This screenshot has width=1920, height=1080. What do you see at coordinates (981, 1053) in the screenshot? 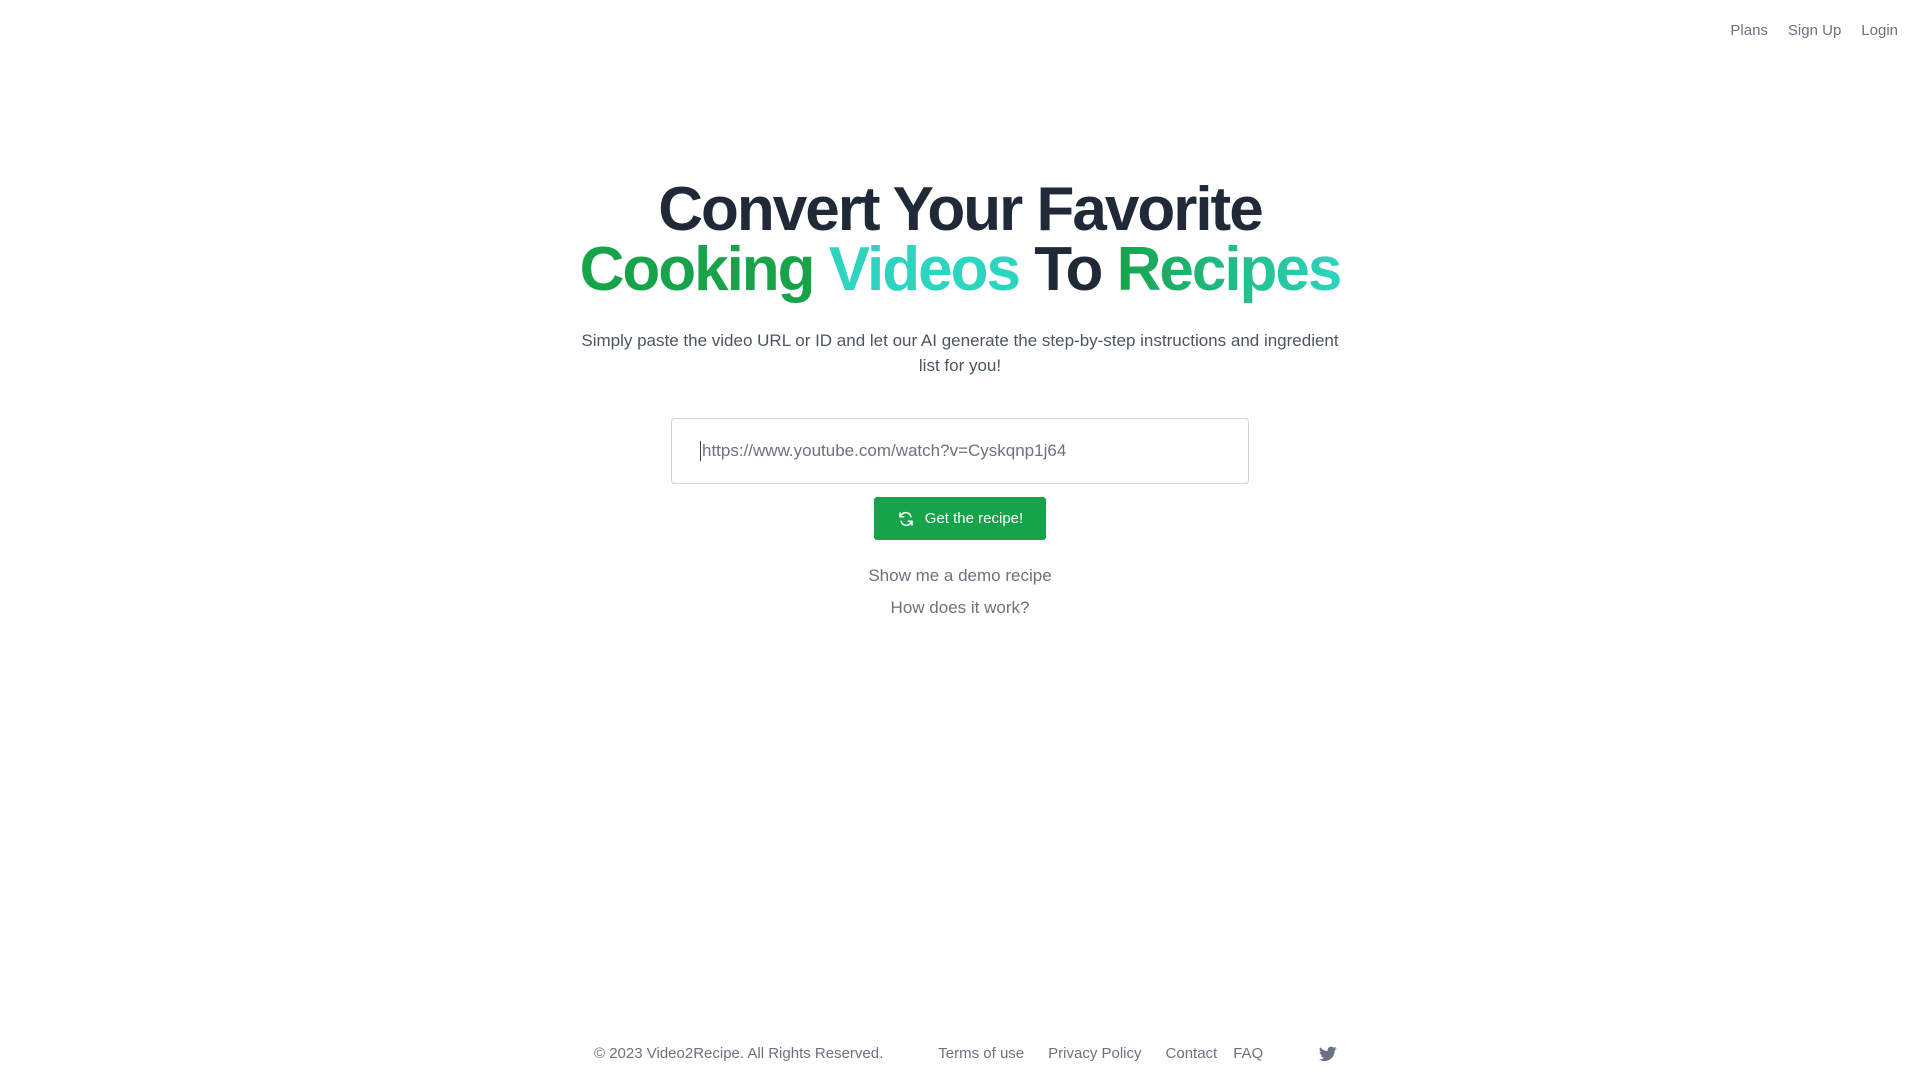
I see `footer-terms-link: Terms of use` at bounding box center [981, 1053].